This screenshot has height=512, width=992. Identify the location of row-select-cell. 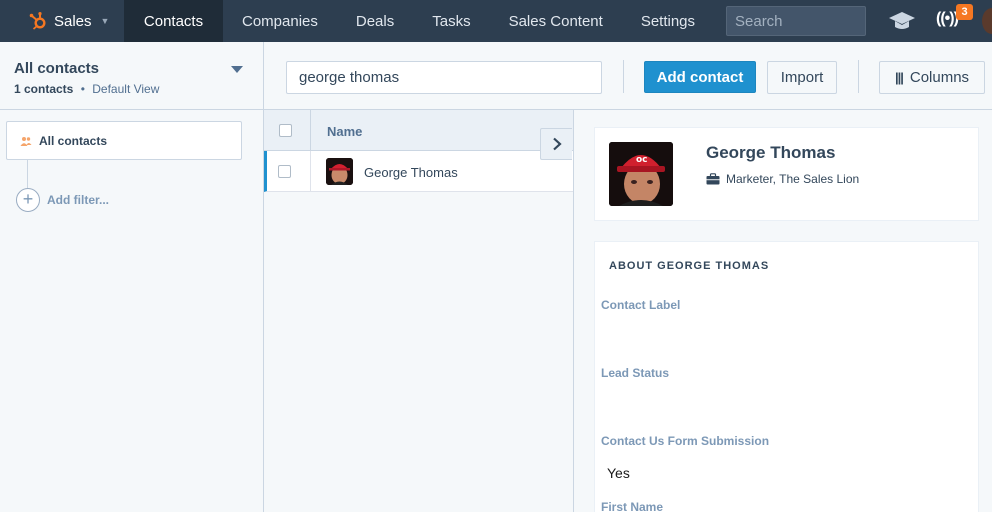
(289, 171).